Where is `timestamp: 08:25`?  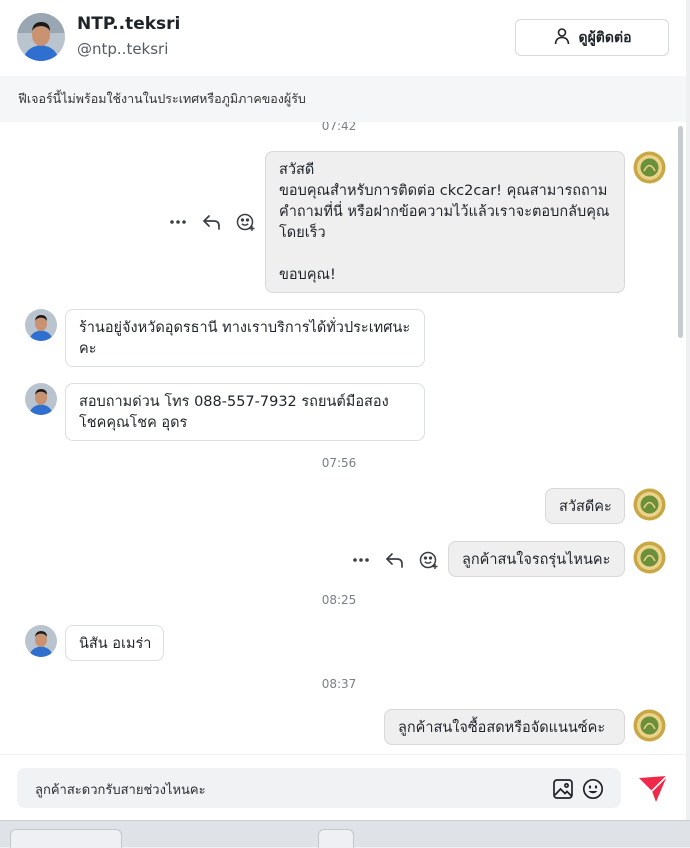
timestamp: 08:25 is located at coordinates (339, 600).